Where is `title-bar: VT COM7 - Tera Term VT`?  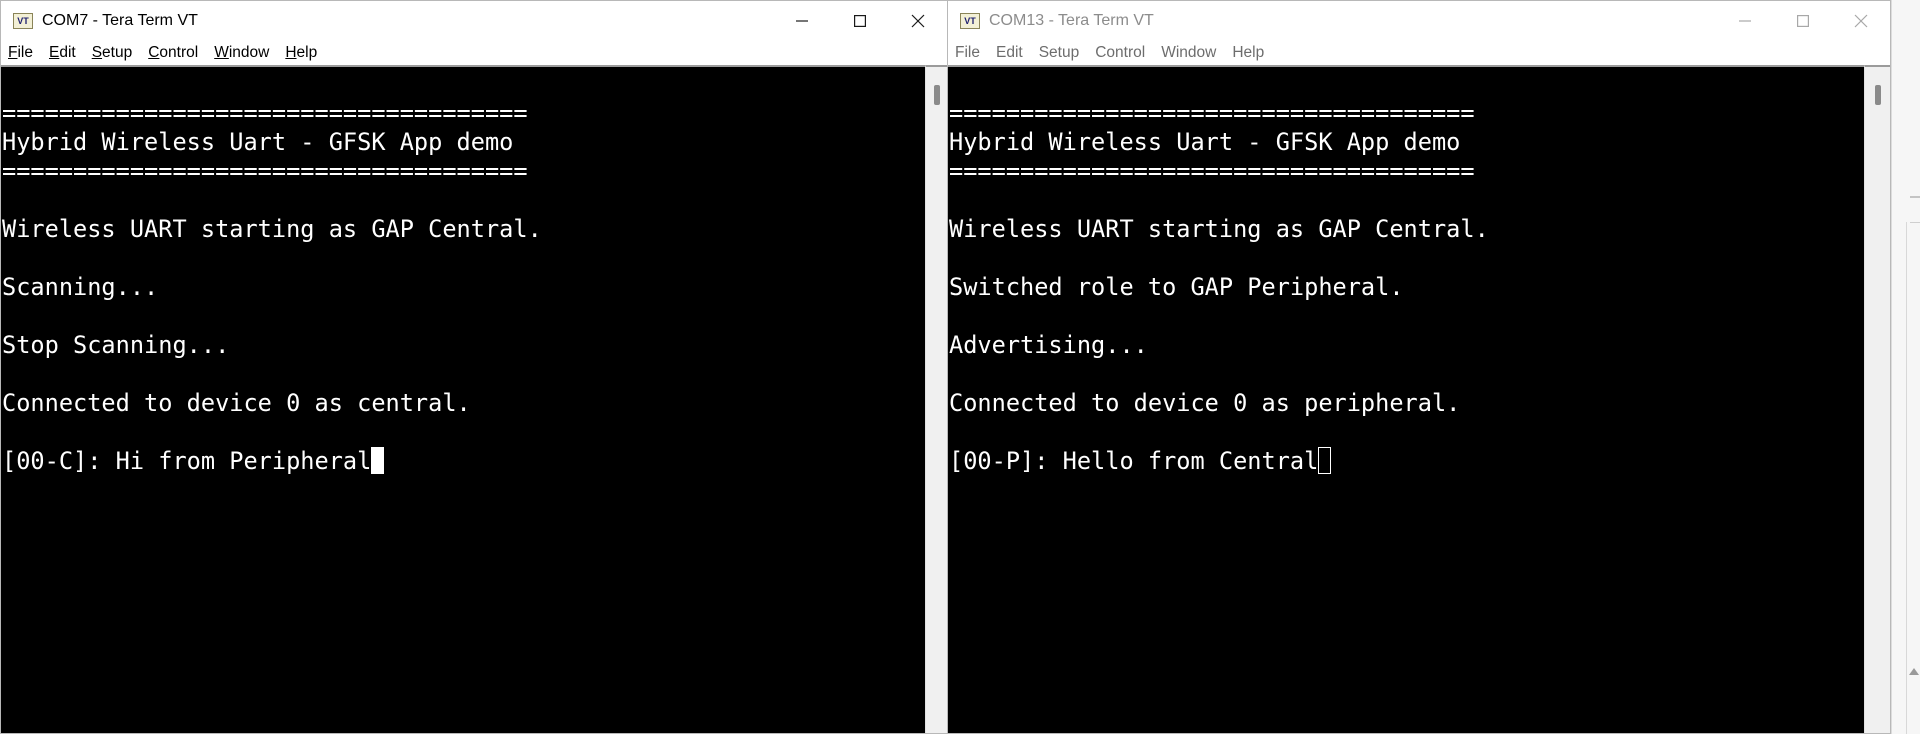 title-bar: VT COM7 - Tera Term VT is located at coordinates (474, 21).